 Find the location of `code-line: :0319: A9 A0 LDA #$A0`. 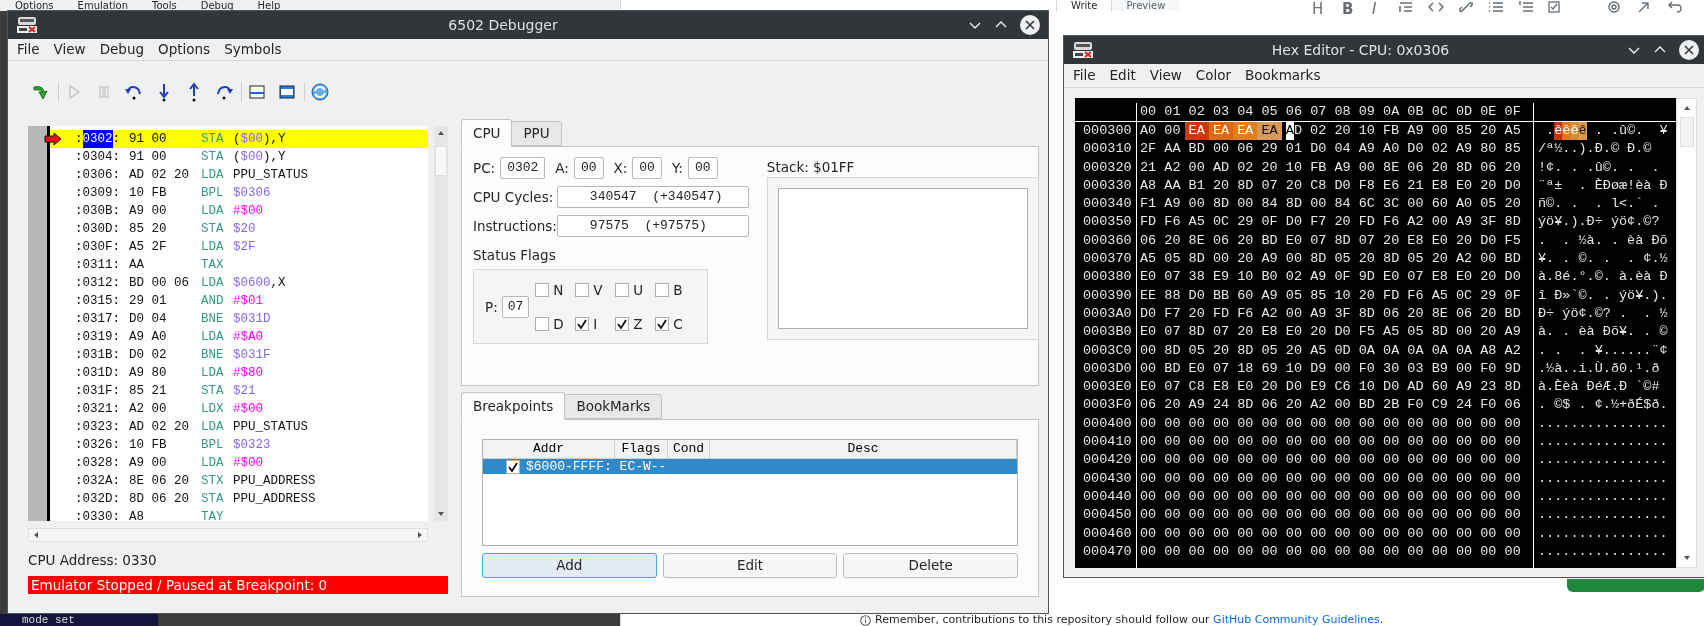

code-line: :0319: A9 A0 LDA #$A0 is located at coordinates (239, 337).